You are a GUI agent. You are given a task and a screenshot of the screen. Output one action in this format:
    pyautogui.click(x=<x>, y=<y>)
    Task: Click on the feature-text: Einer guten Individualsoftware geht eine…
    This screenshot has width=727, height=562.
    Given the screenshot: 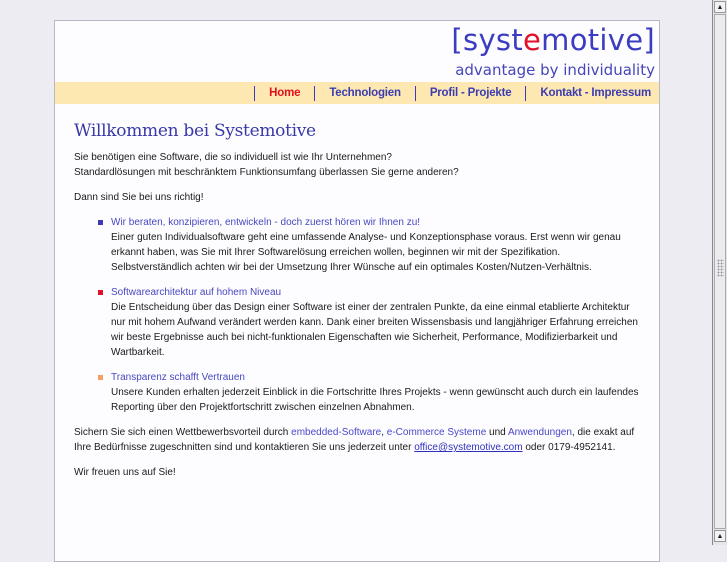 What is the action you would take?
    pyautogui.click(x=366, y=252)
    